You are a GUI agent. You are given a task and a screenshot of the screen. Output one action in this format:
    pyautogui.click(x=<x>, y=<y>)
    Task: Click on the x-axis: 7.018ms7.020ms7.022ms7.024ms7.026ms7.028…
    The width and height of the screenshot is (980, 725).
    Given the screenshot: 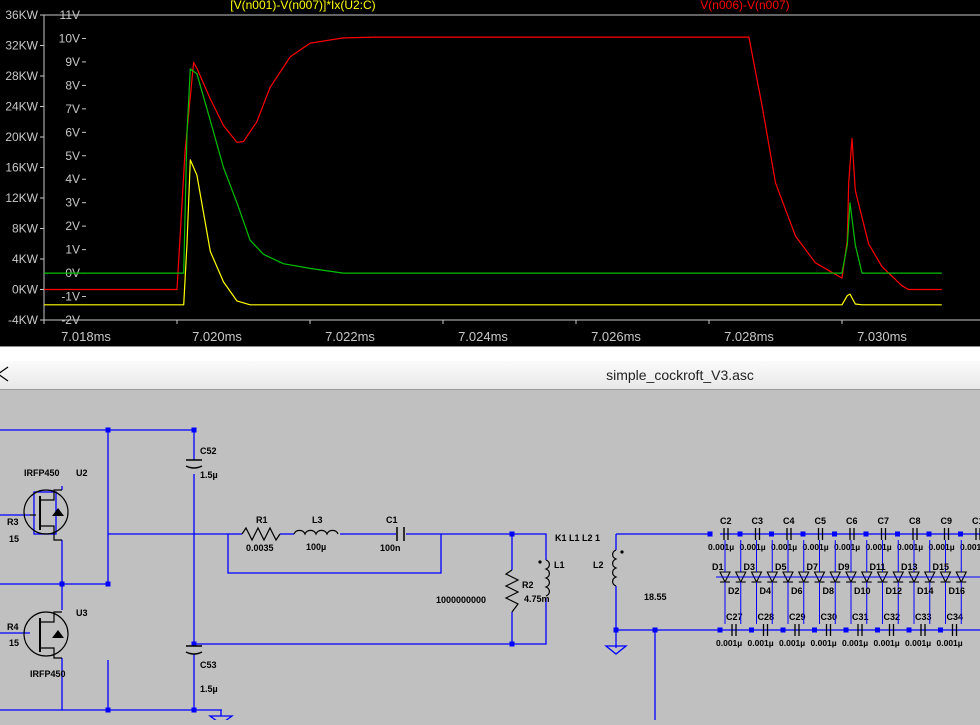 What is the action you would take?
    pyautogui.click(x=475, y=332)
    